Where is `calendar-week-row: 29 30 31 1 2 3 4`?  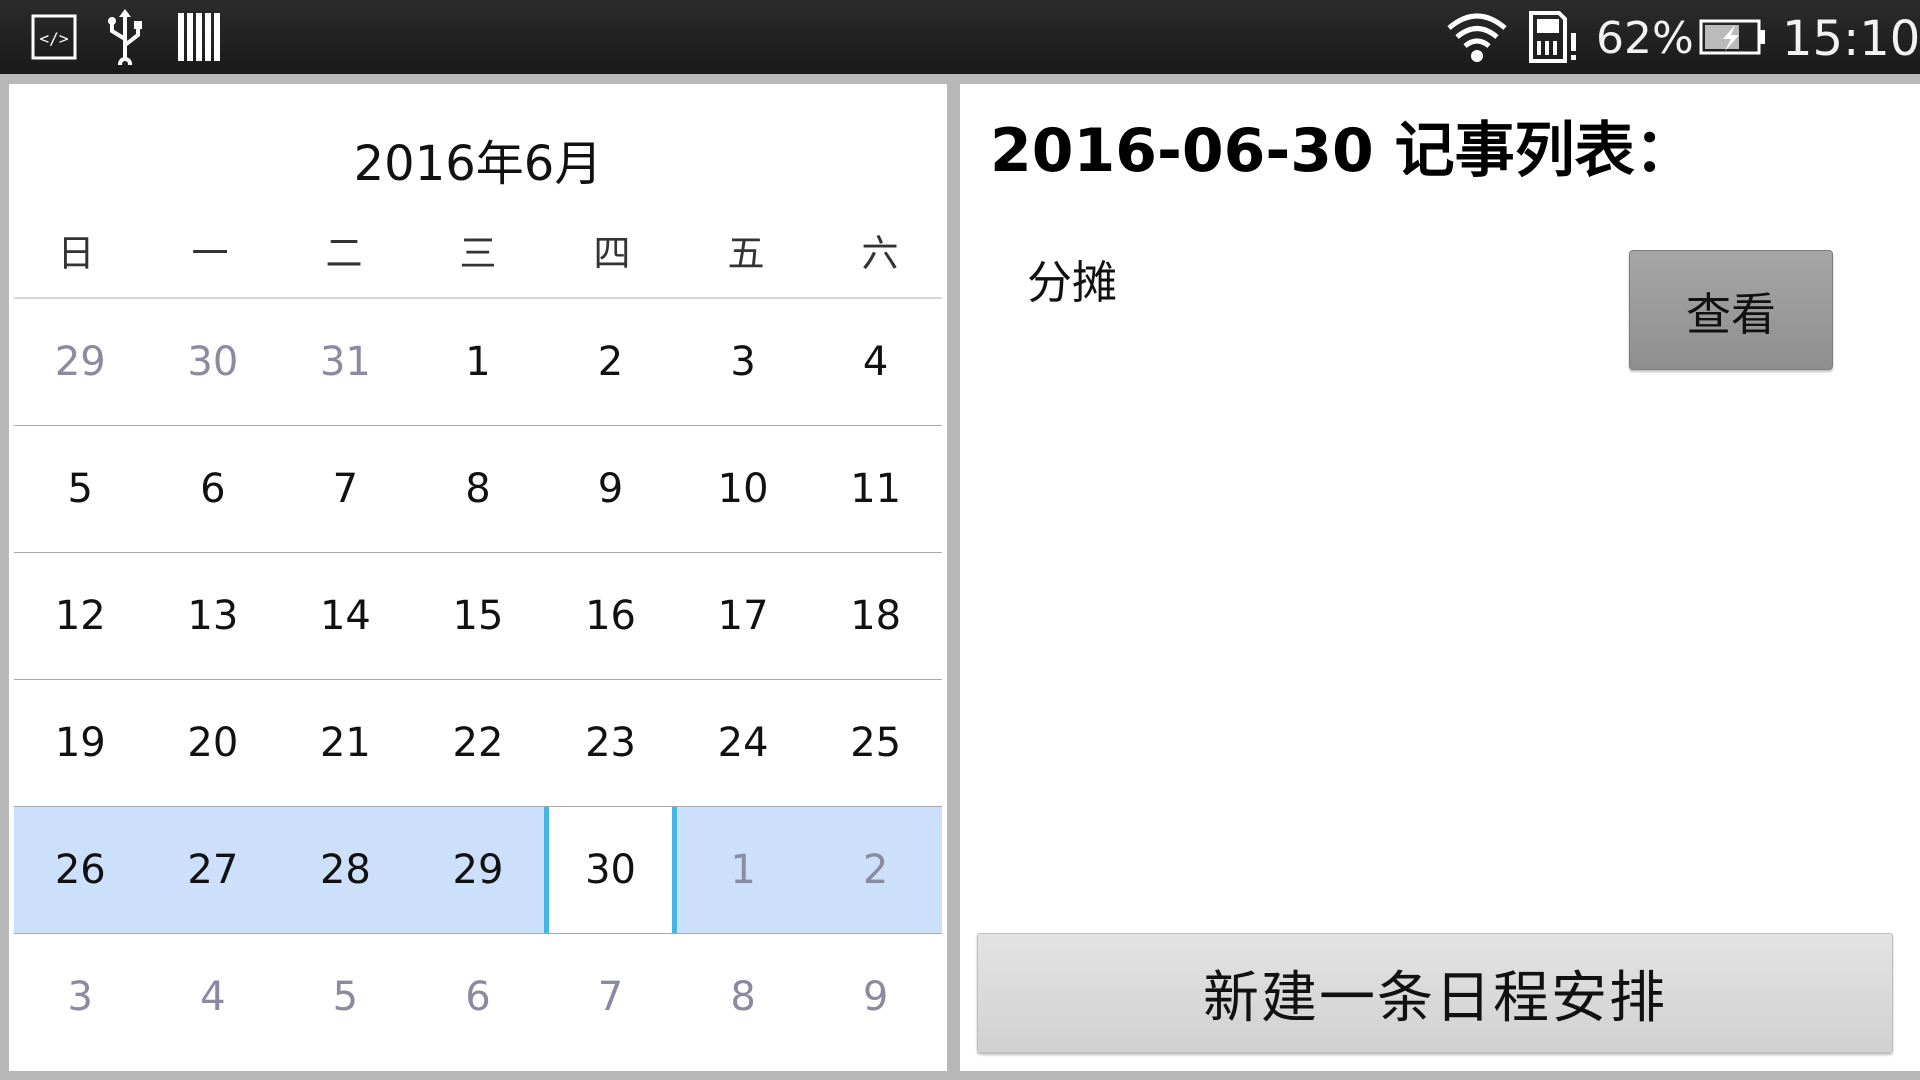
calendar-week-row: 29 30 31 1 2 3 4 is located at coordinates (478, 362).